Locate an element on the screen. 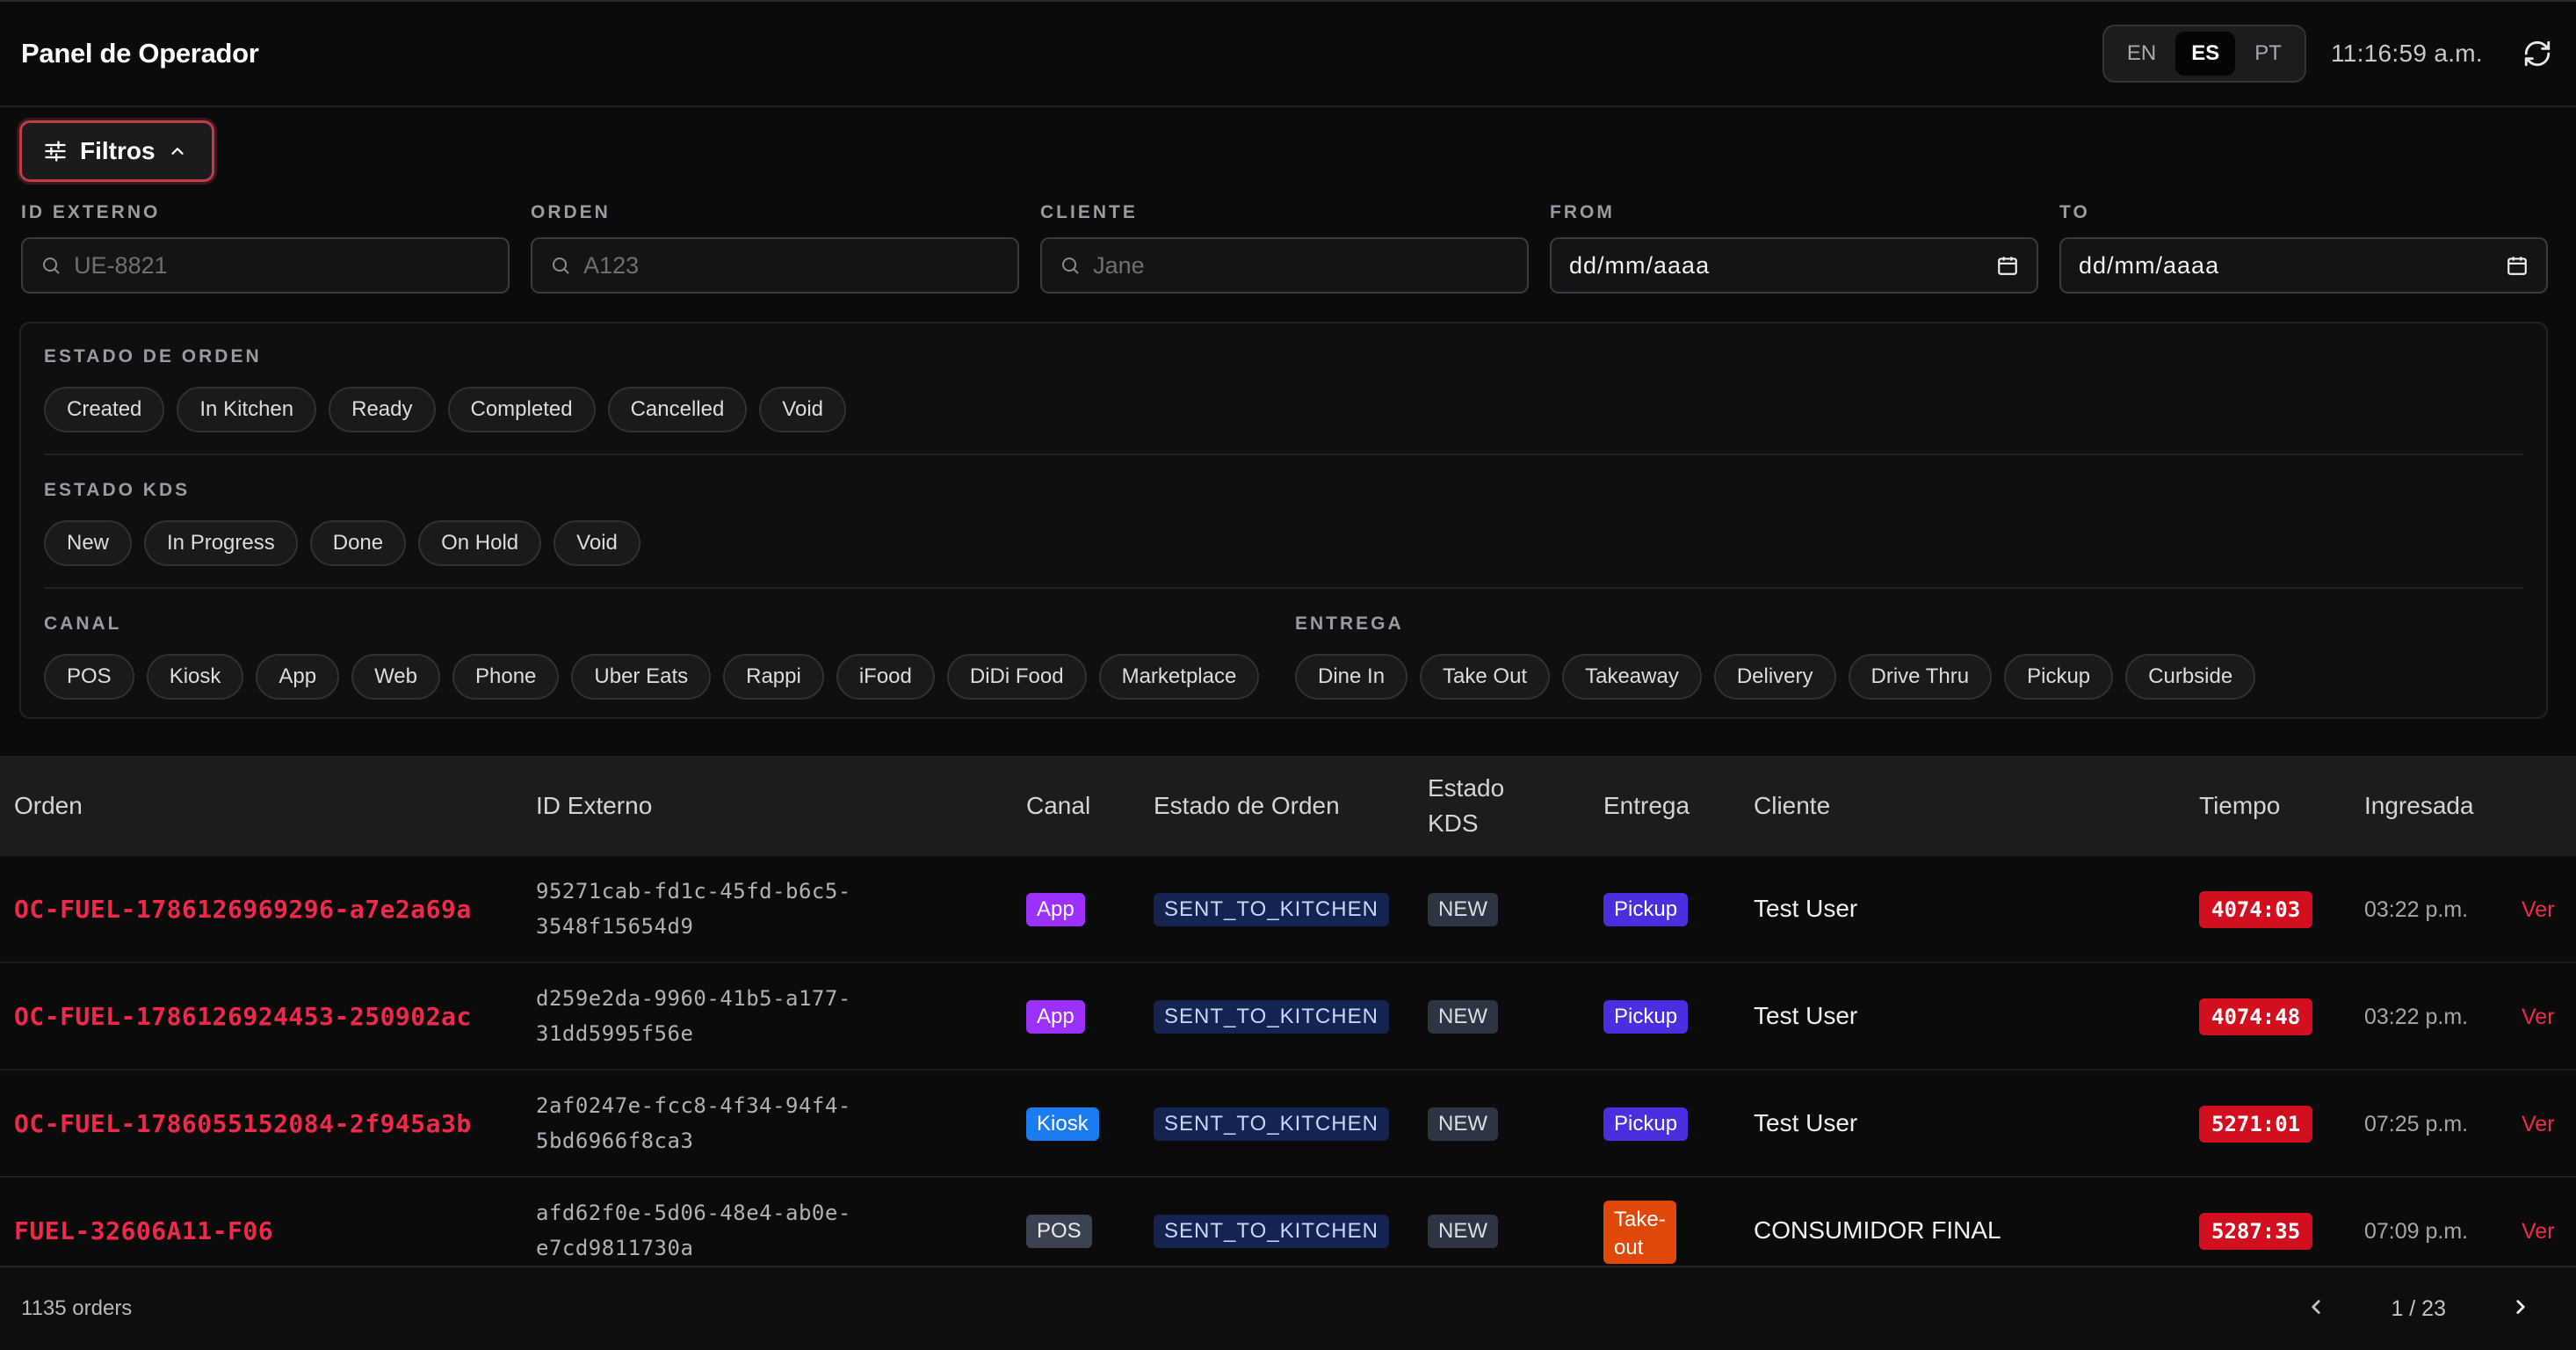 The height and width of the screenshot is (1350, 2576). filters-toggle-button: Filtros is located at coordinates (116, 151).